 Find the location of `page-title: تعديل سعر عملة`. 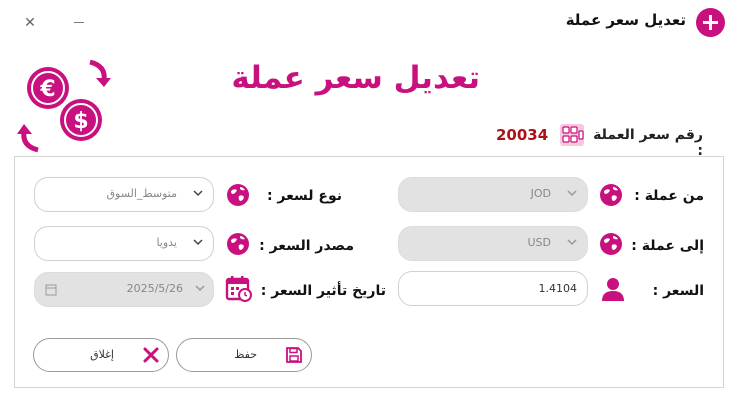

page-title: تعديل سعر عملة is located at coordinates (355, 78).